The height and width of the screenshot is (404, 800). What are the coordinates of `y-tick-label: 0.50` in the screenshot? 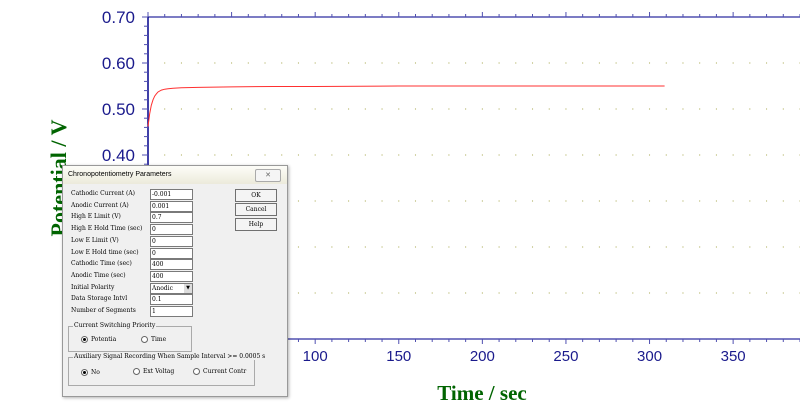 It's located at (118, 109).